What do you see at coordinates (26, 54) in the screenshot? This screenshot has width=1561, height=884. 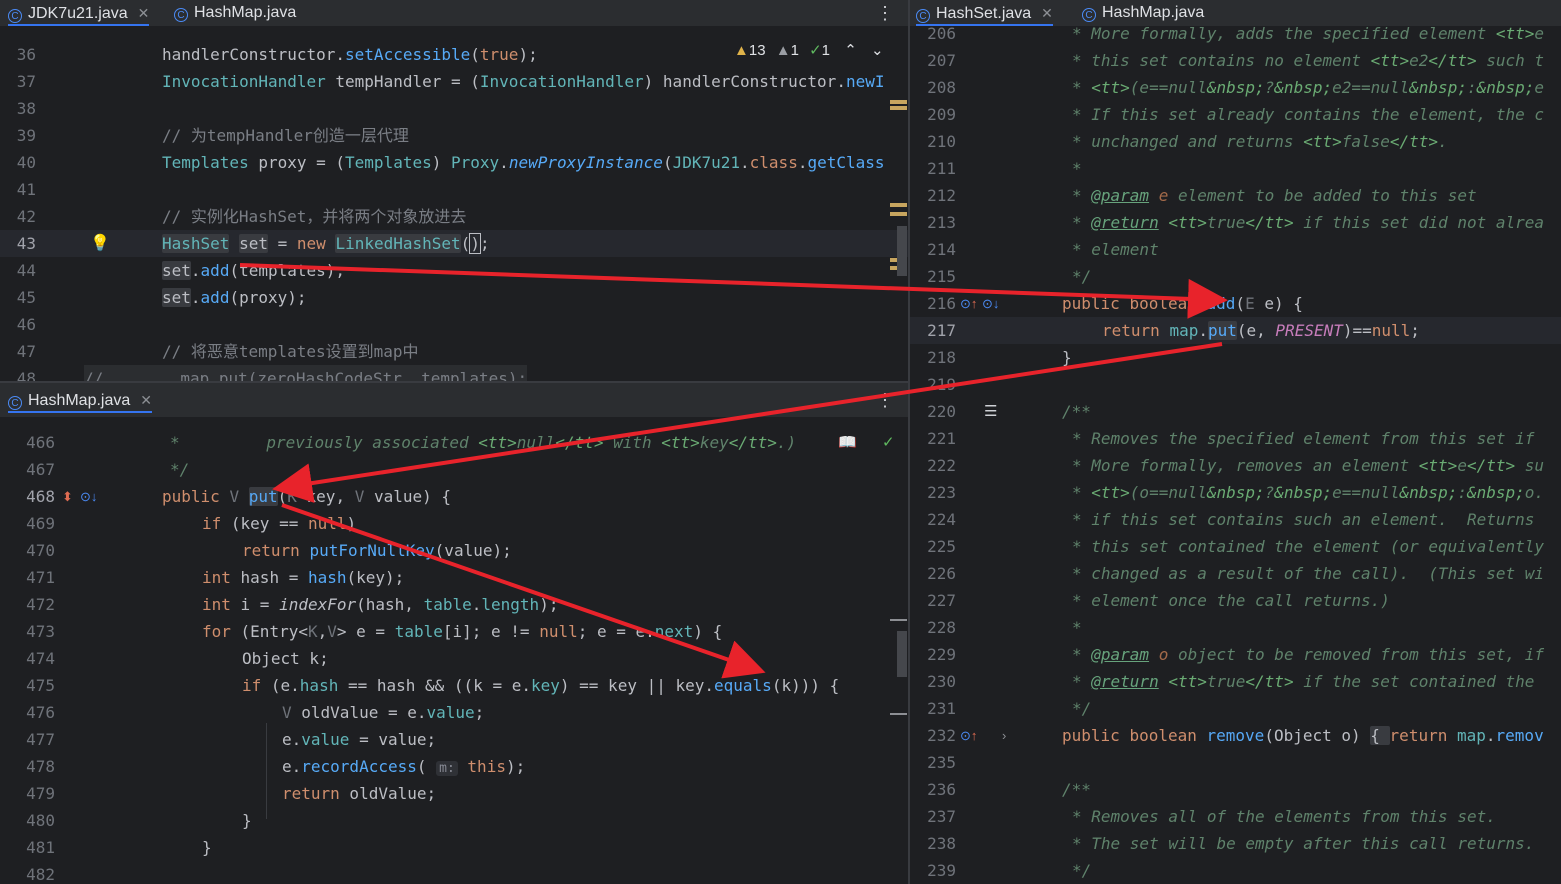 I see `line-number: 36` at bounding box center [26, 54].